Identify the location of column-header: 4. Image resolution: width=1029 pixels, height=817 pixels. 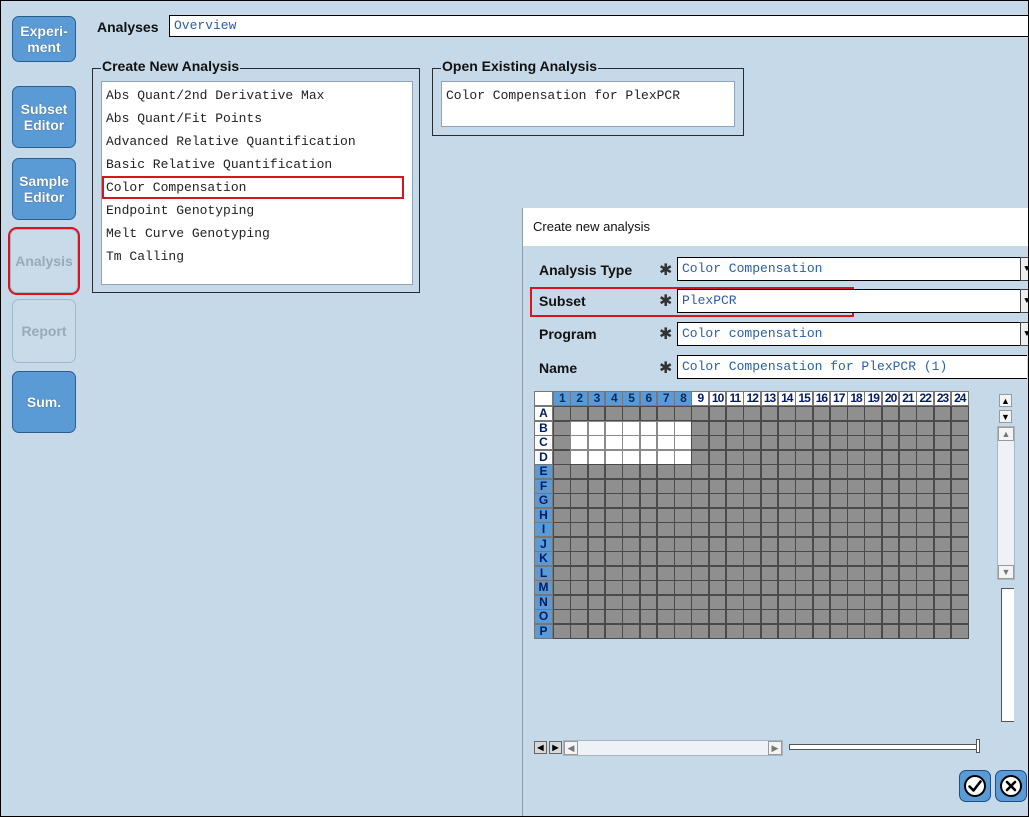
(613, 398).